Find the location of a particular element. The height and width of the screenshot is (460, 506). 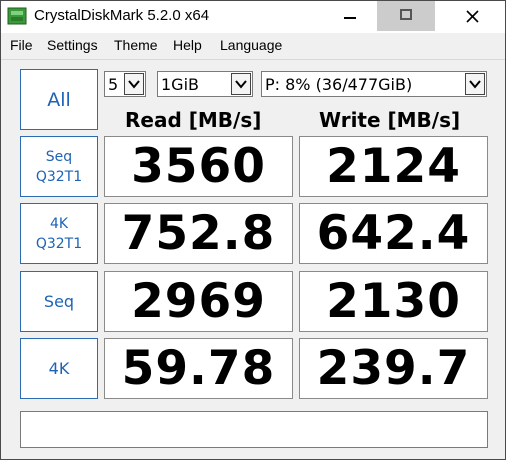

size-select: 1GiB is located at coordinates (205, 84).